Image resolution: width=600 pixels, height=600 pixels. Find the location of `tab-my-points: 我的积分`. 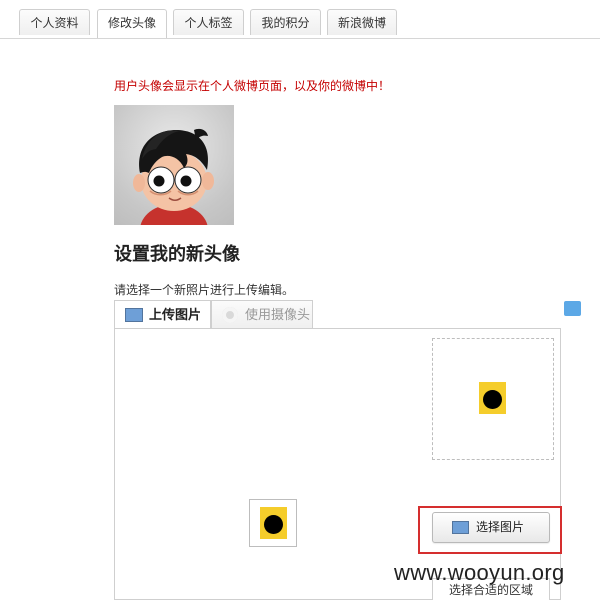

tab-my-points: 我的积分 is located at coordinates (285, 22).